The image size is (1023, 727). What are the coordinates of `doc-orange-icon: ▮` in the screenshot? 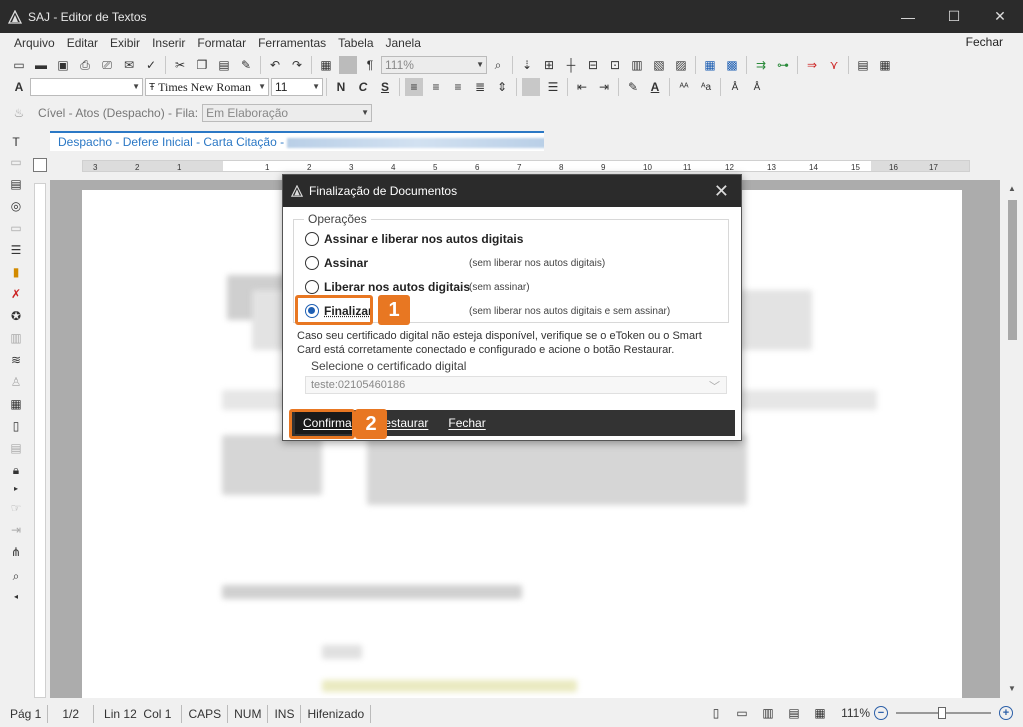 It's located at (16, 272).